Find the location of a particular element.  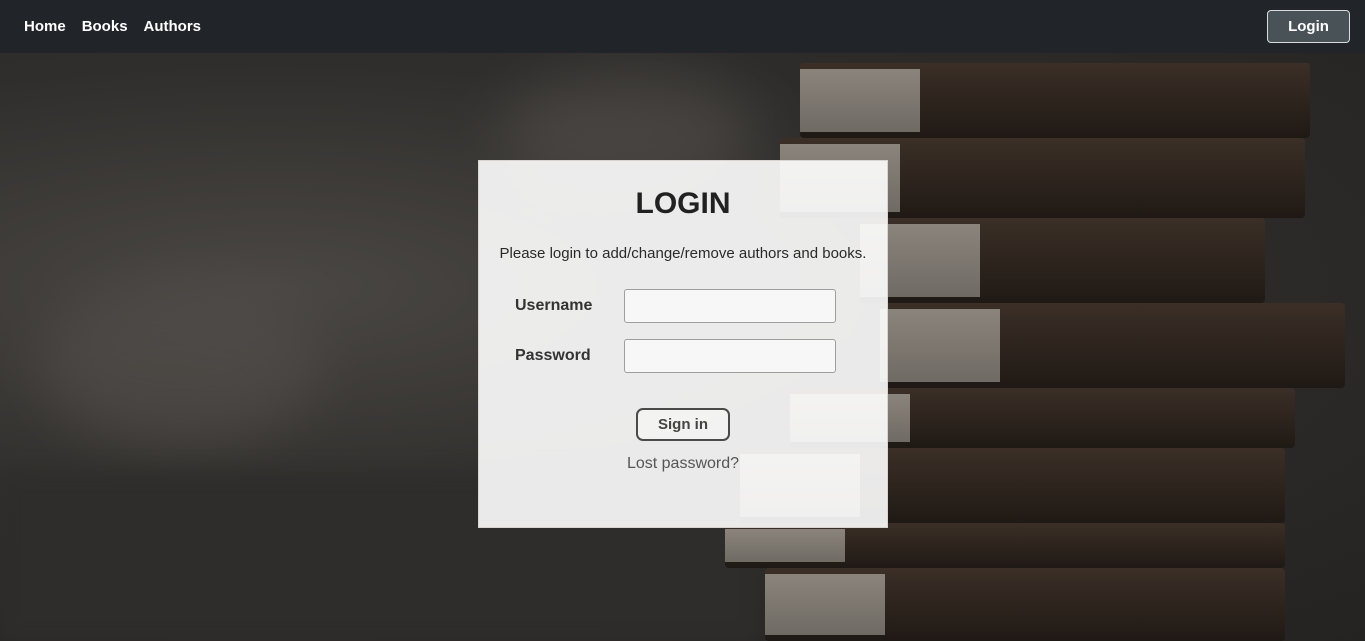

background-blur is located at coordinates (180, 363).